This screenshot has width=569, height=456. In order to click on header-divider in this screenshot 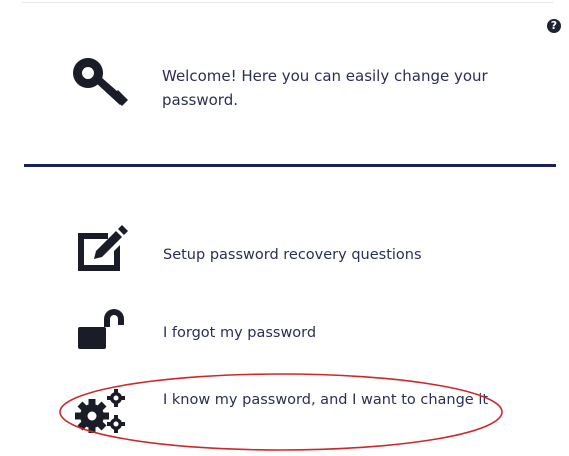, I will do `click(290, 165)`.